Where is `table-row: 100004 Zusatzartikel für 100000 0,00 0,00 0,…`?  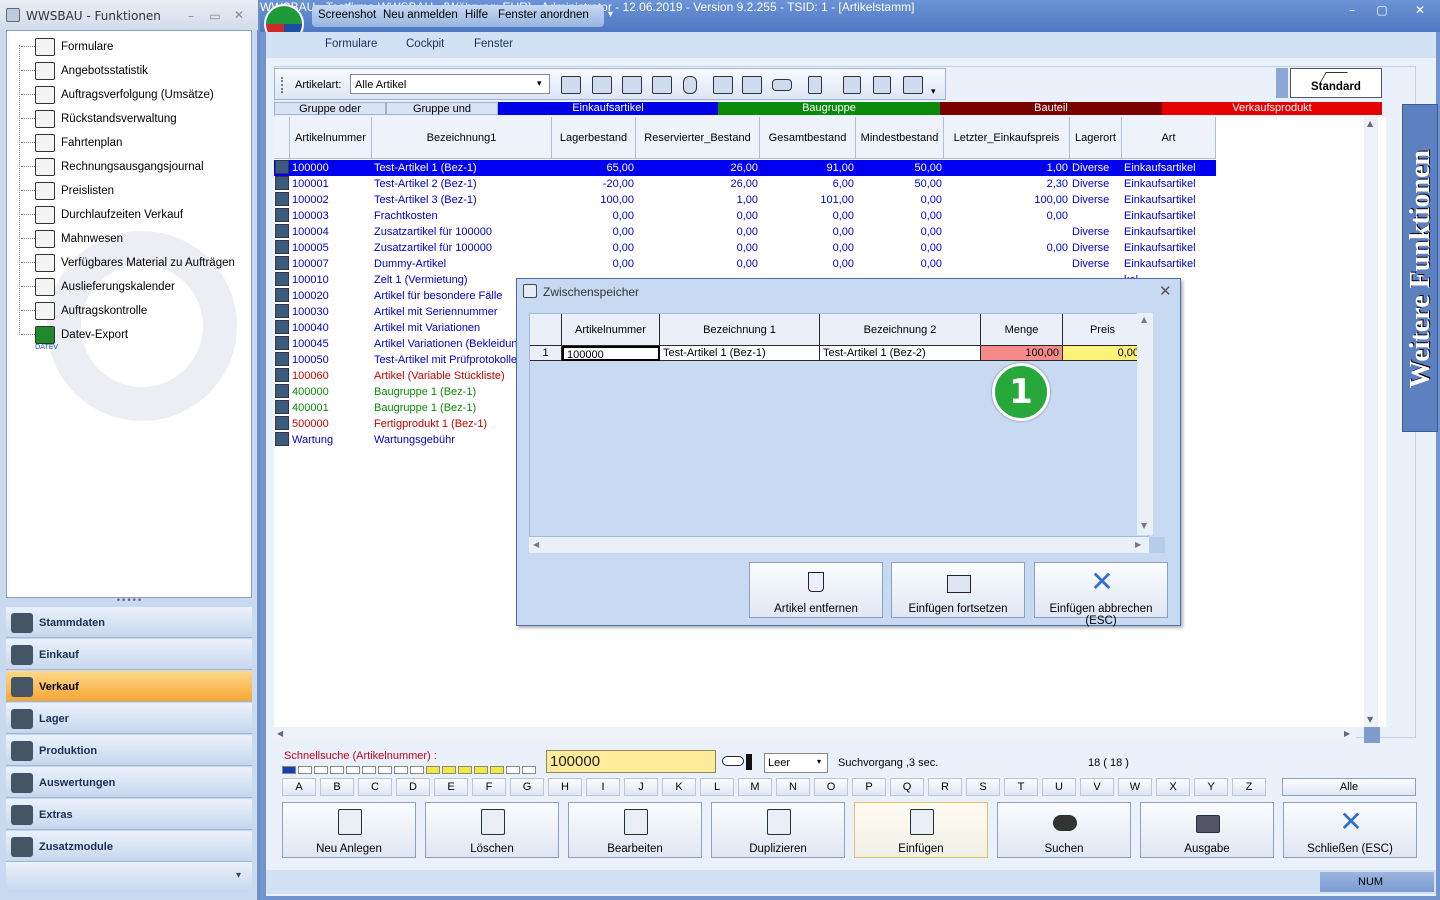
table-row: 100004 Zusatzartikel für 100000 0,00 0,00 0,… is located at coordinates (745, 232).